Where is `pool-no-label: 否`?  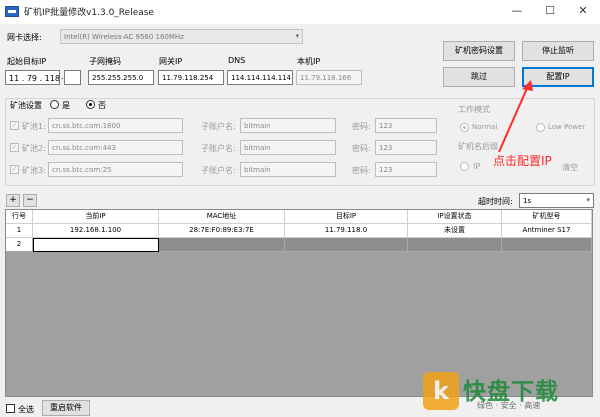 pool-no-label: 否 is located at coordinates (102, 105).